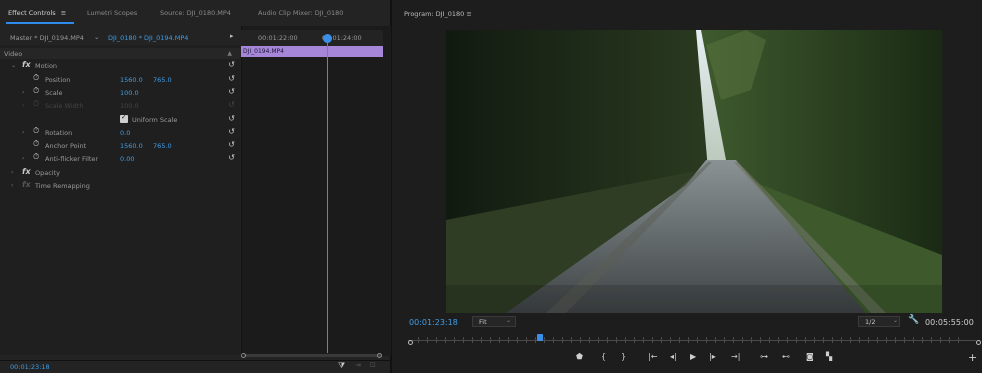 This screenshot has width=982, height=373. Describe the element at coordinates (603, 356) in the screenshot. I see `mark-in-icon: {` at that location.